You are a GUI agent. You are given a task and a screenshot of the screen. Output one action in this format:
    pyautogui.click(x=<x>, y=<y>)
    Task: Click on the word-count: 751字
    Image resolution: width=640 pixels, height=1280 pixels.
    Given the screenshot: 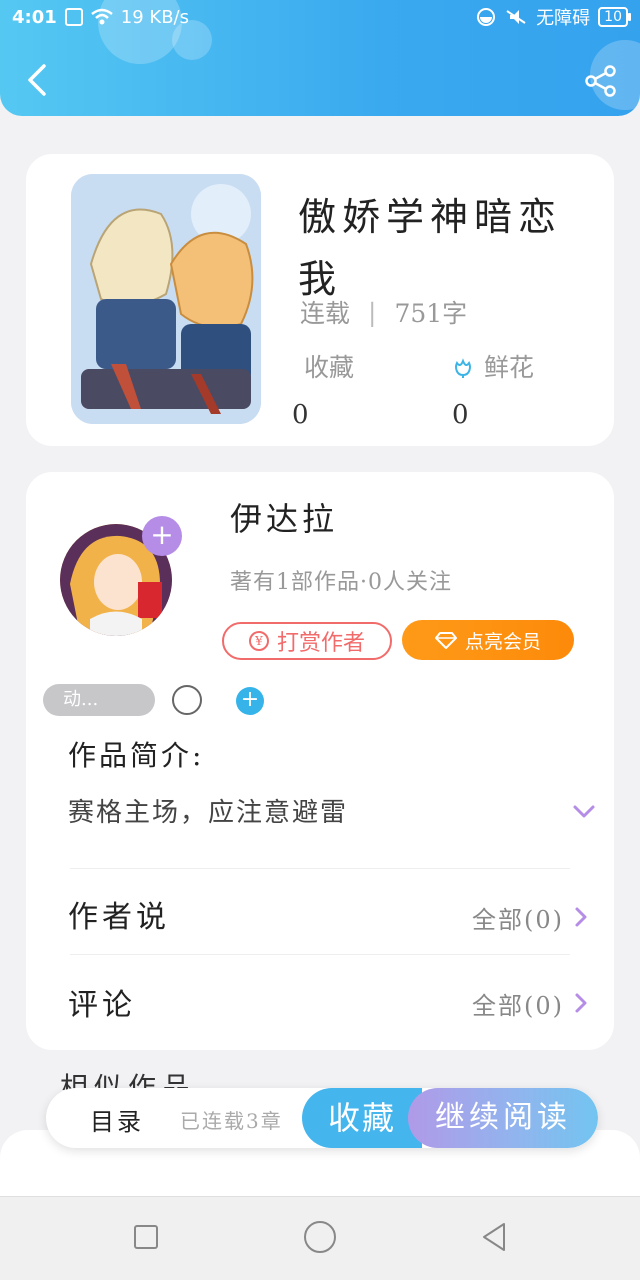 What is the action you would take?
    pyautogui.click(x=431, y=313)
    